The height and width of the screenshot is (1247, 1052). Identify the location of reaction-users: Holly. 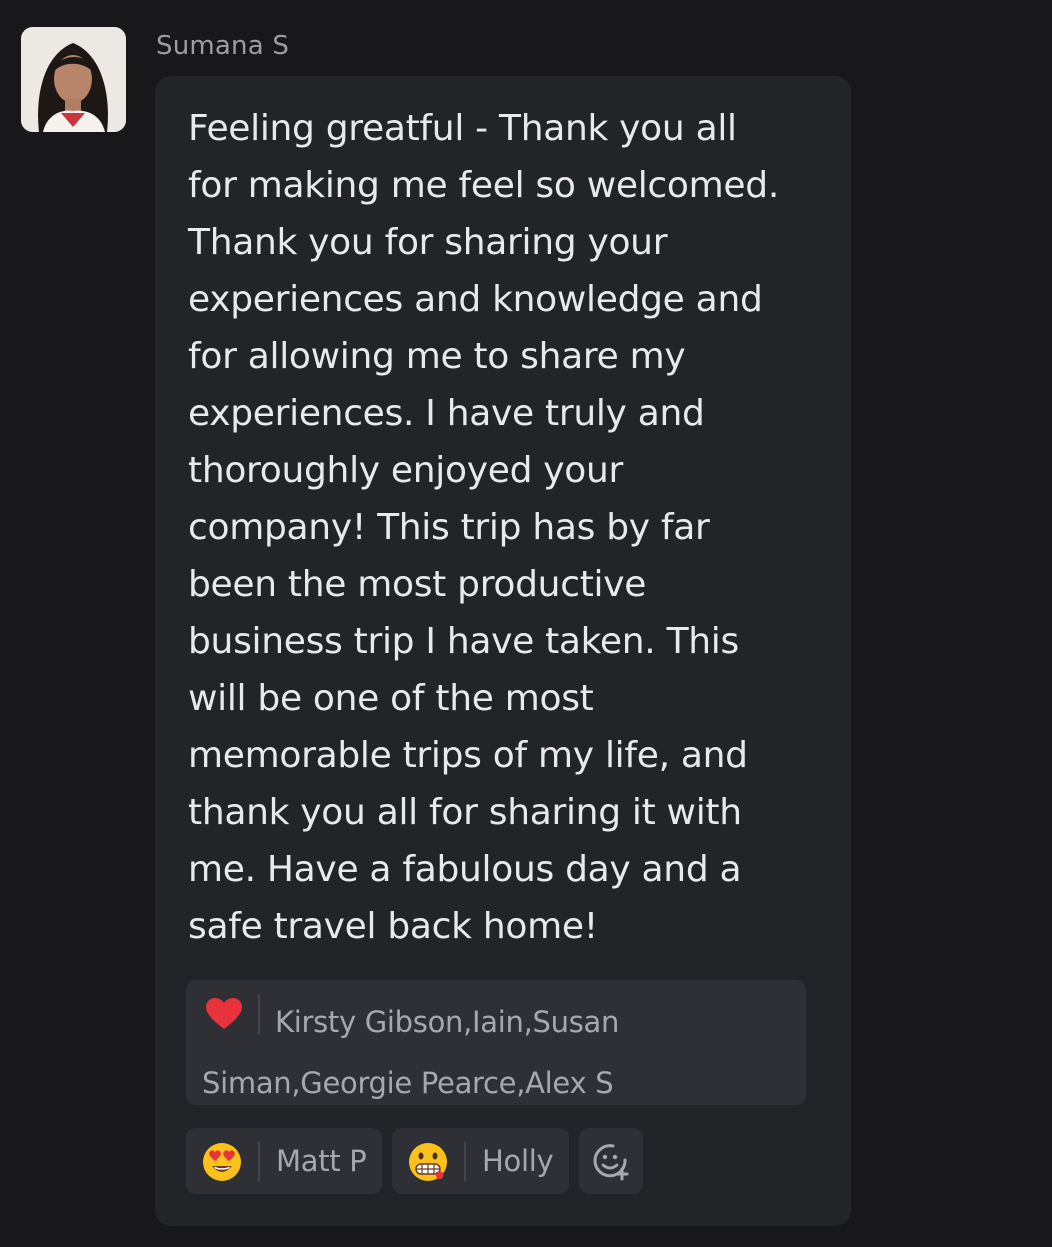
(518, 1161).